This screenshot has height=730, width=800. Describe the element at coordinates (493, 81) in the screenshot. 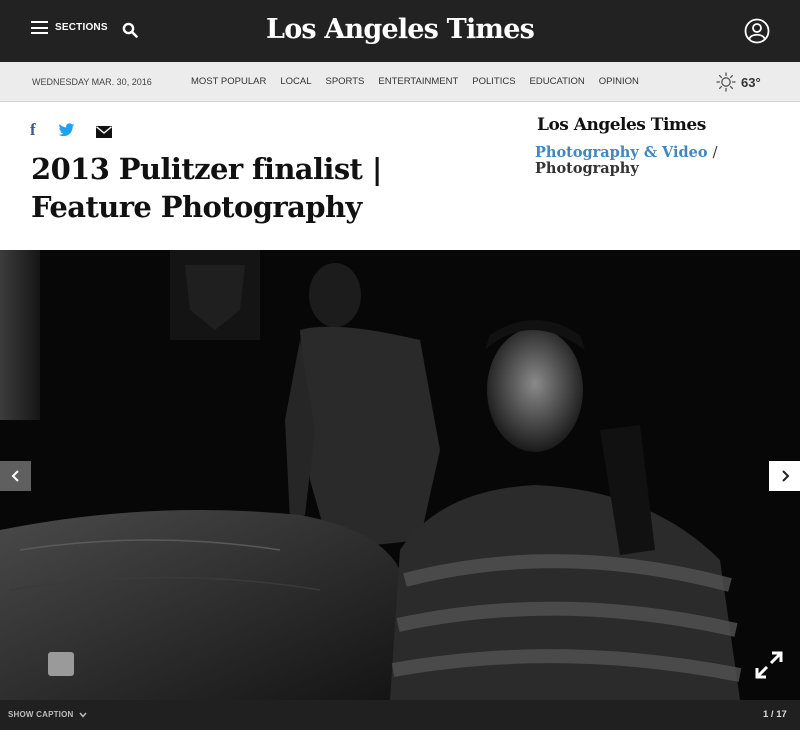

I see `nav-link-politics: POLITICS` at that location.